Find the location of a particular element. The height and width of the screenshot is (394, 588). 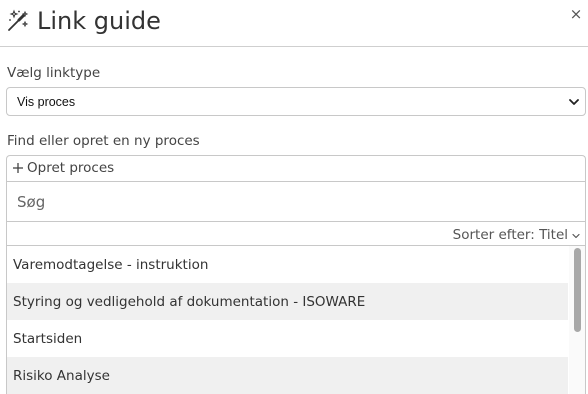

search-input is located at coordinates (296, 201).